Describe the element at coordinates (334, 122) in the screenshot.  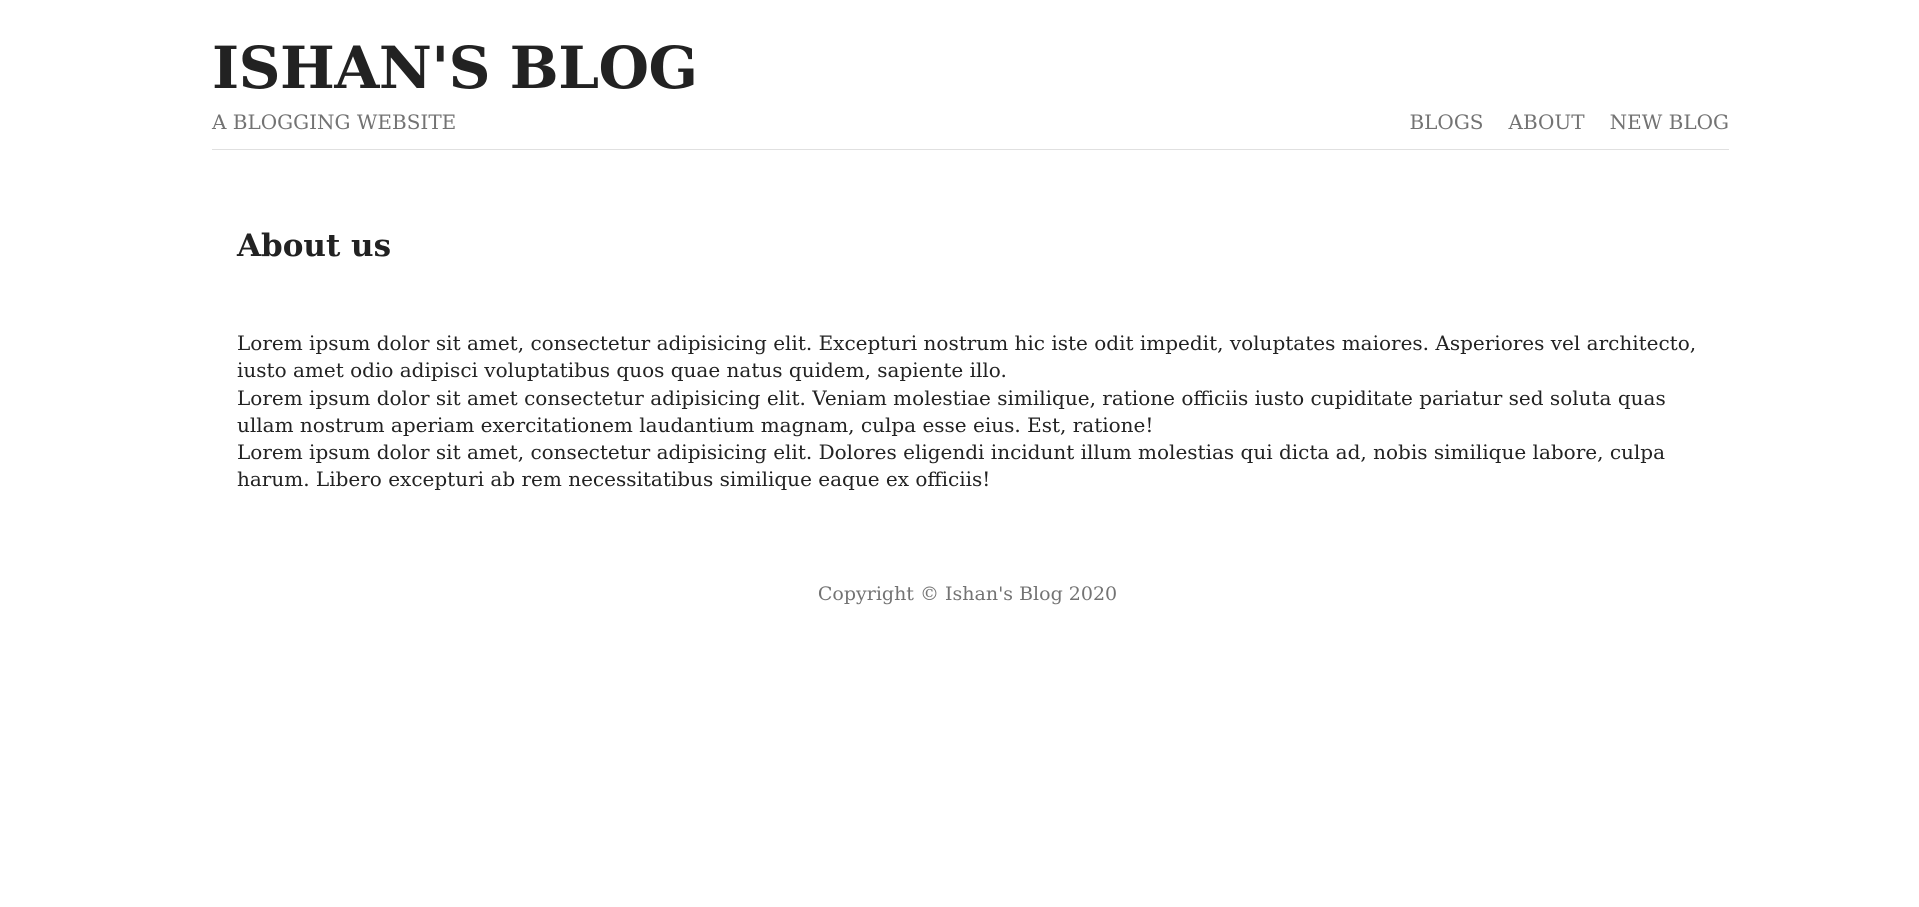
I see `site-tagline: A BLOGGING WEBSITE` at that location.